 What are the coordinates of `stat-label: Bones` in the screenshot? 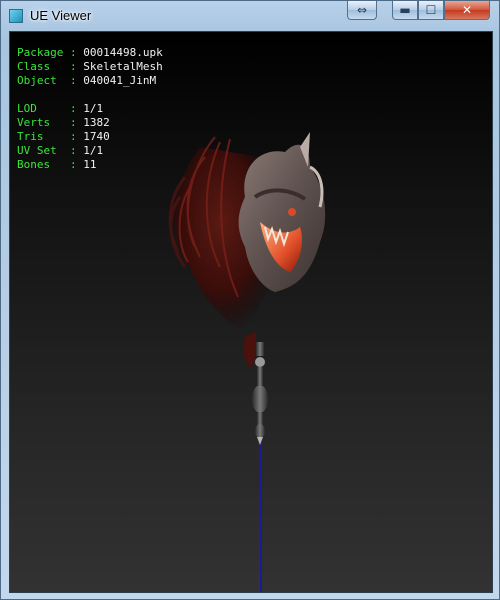 It's located at (40, 164).